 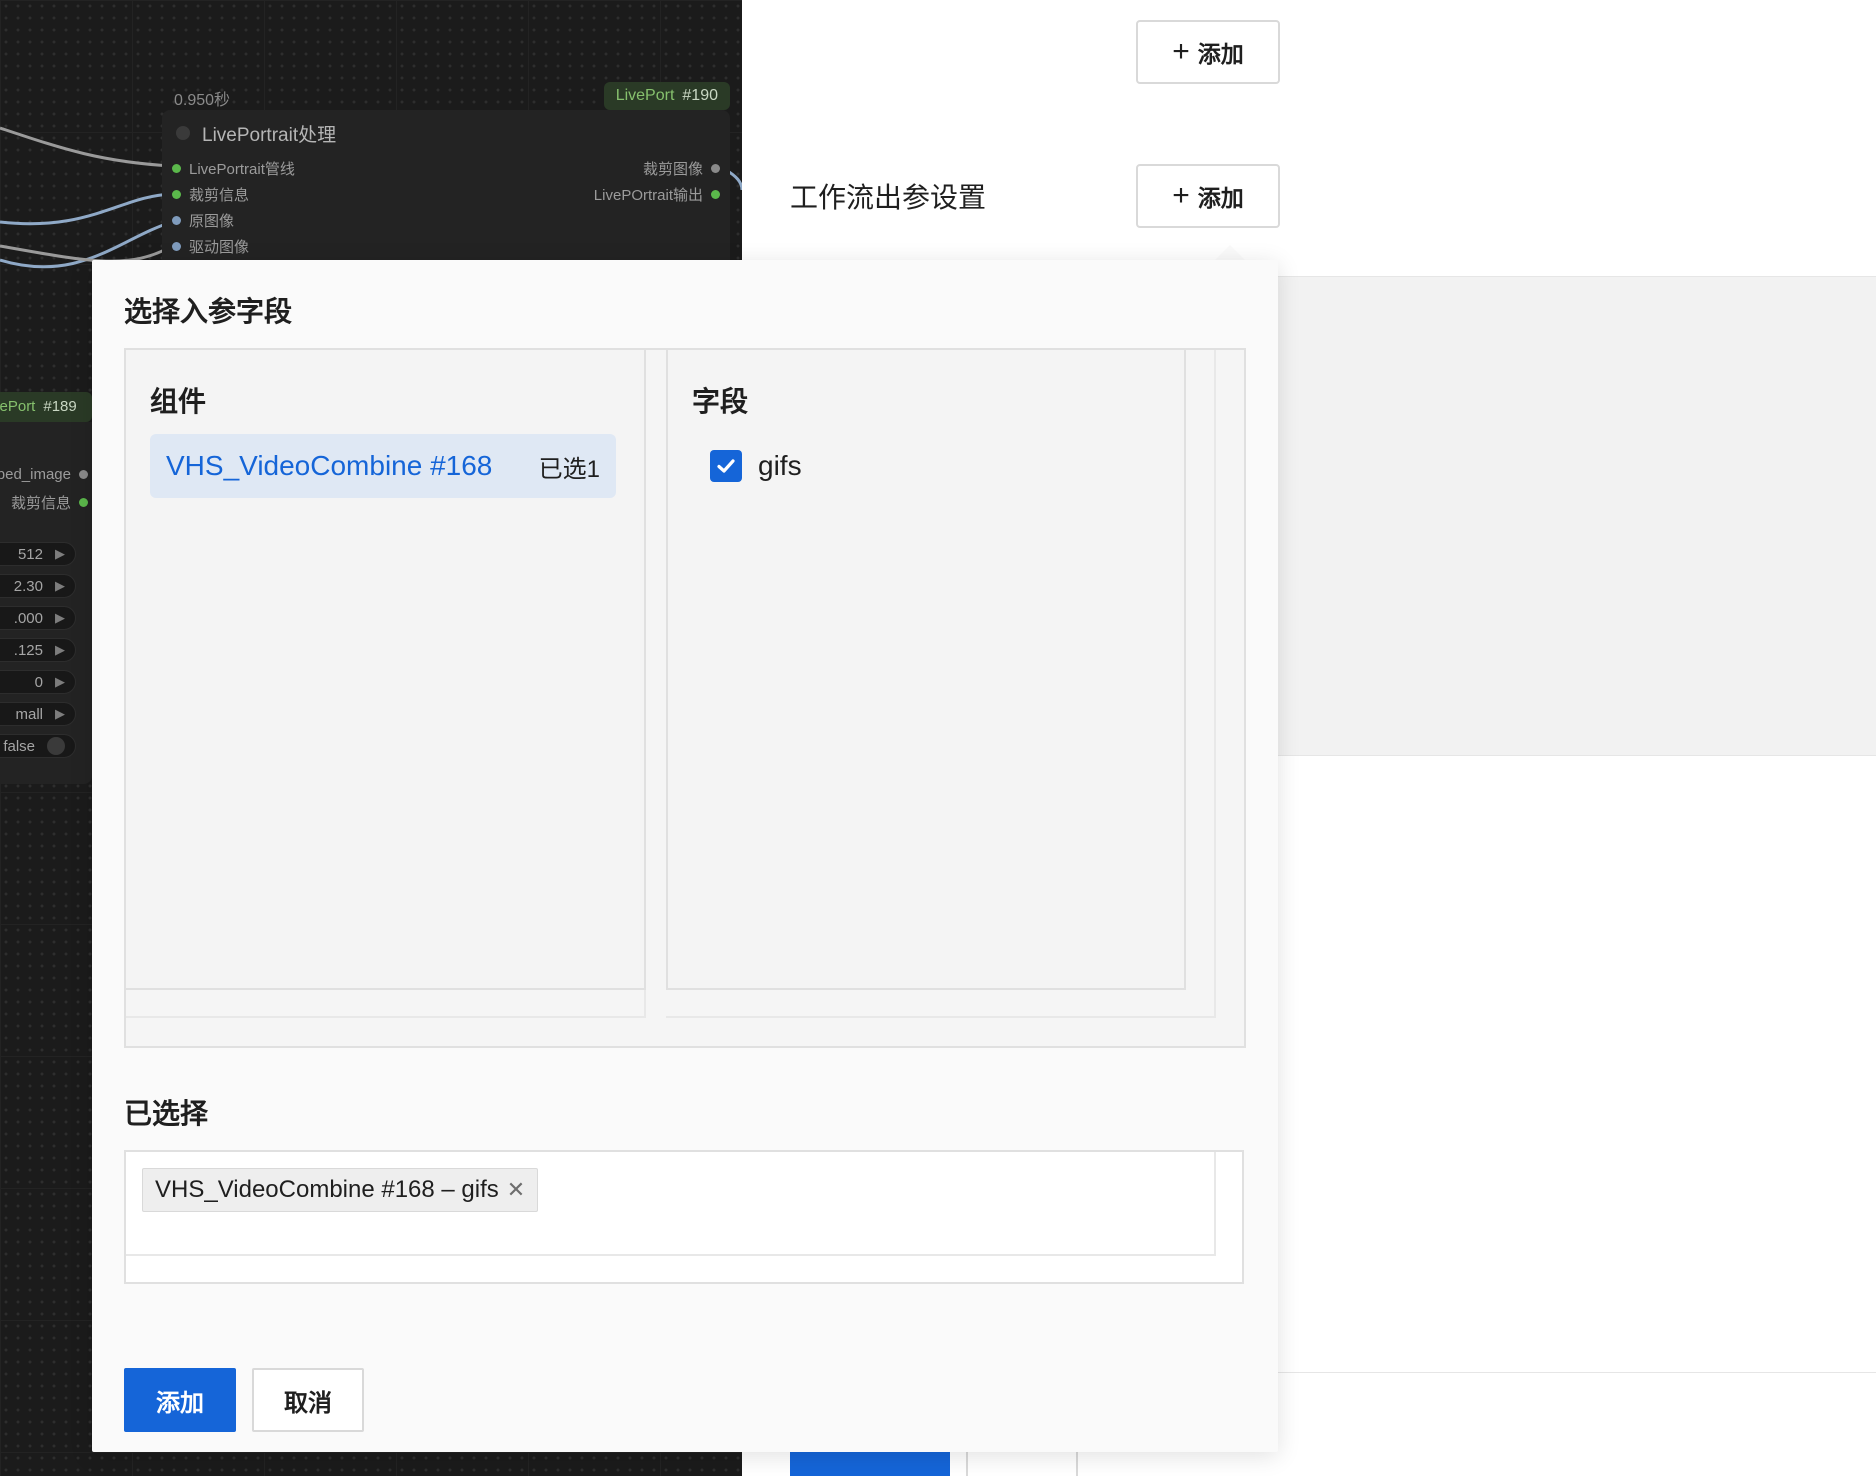 I want to click on output-params-add-button: + 添加, so click(x=1208, y=196).